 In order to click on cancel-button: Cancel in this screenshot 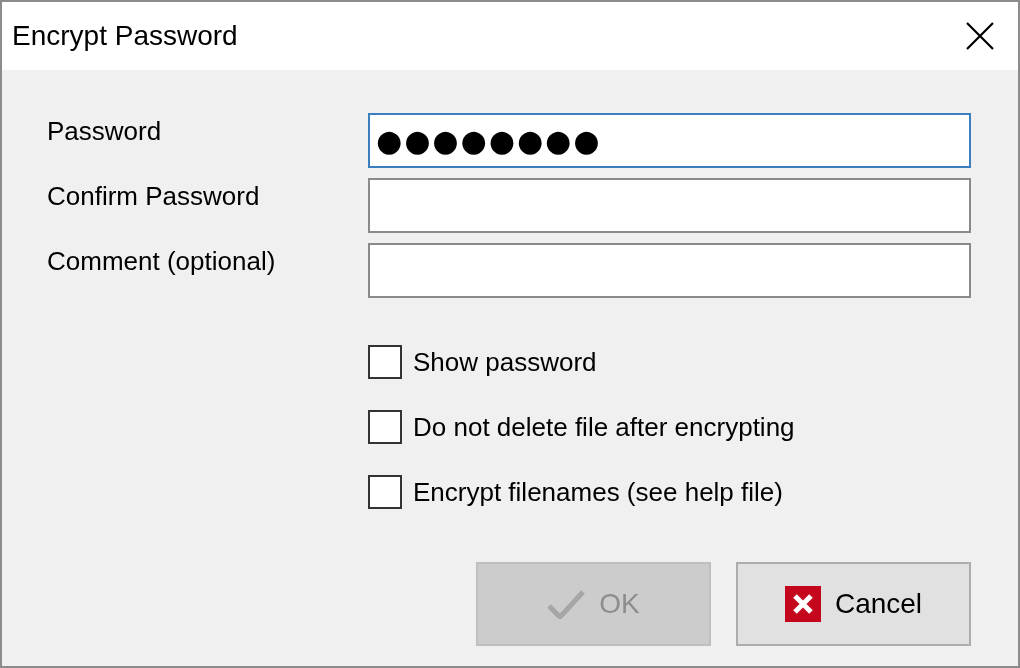, I will do `click(853, 604)`.